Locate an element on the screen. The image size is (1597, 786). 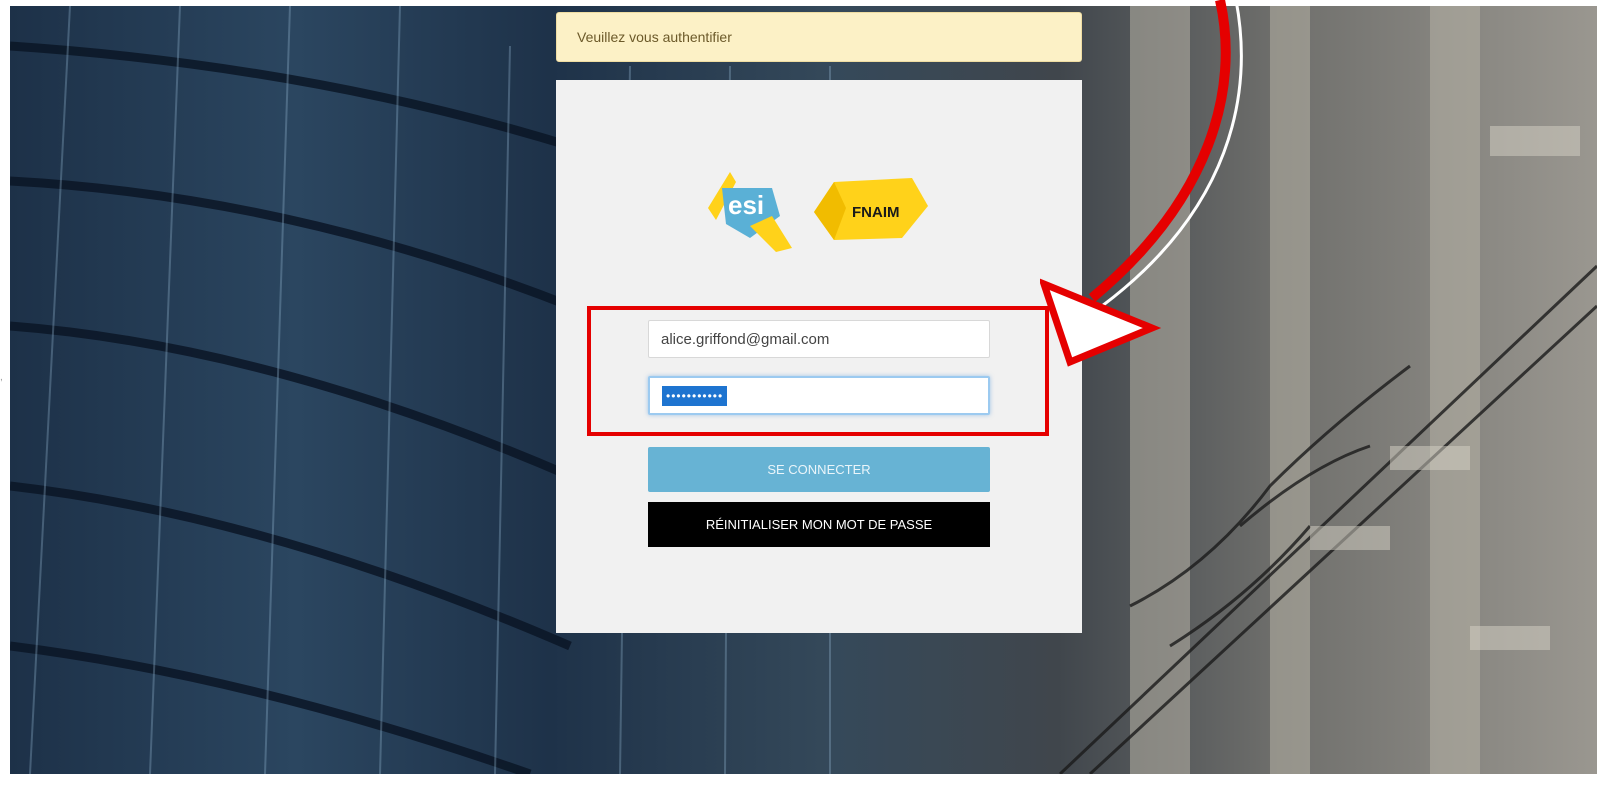
auth-alert: Veuillez vous authentifier is located at coordinates (819, 37).